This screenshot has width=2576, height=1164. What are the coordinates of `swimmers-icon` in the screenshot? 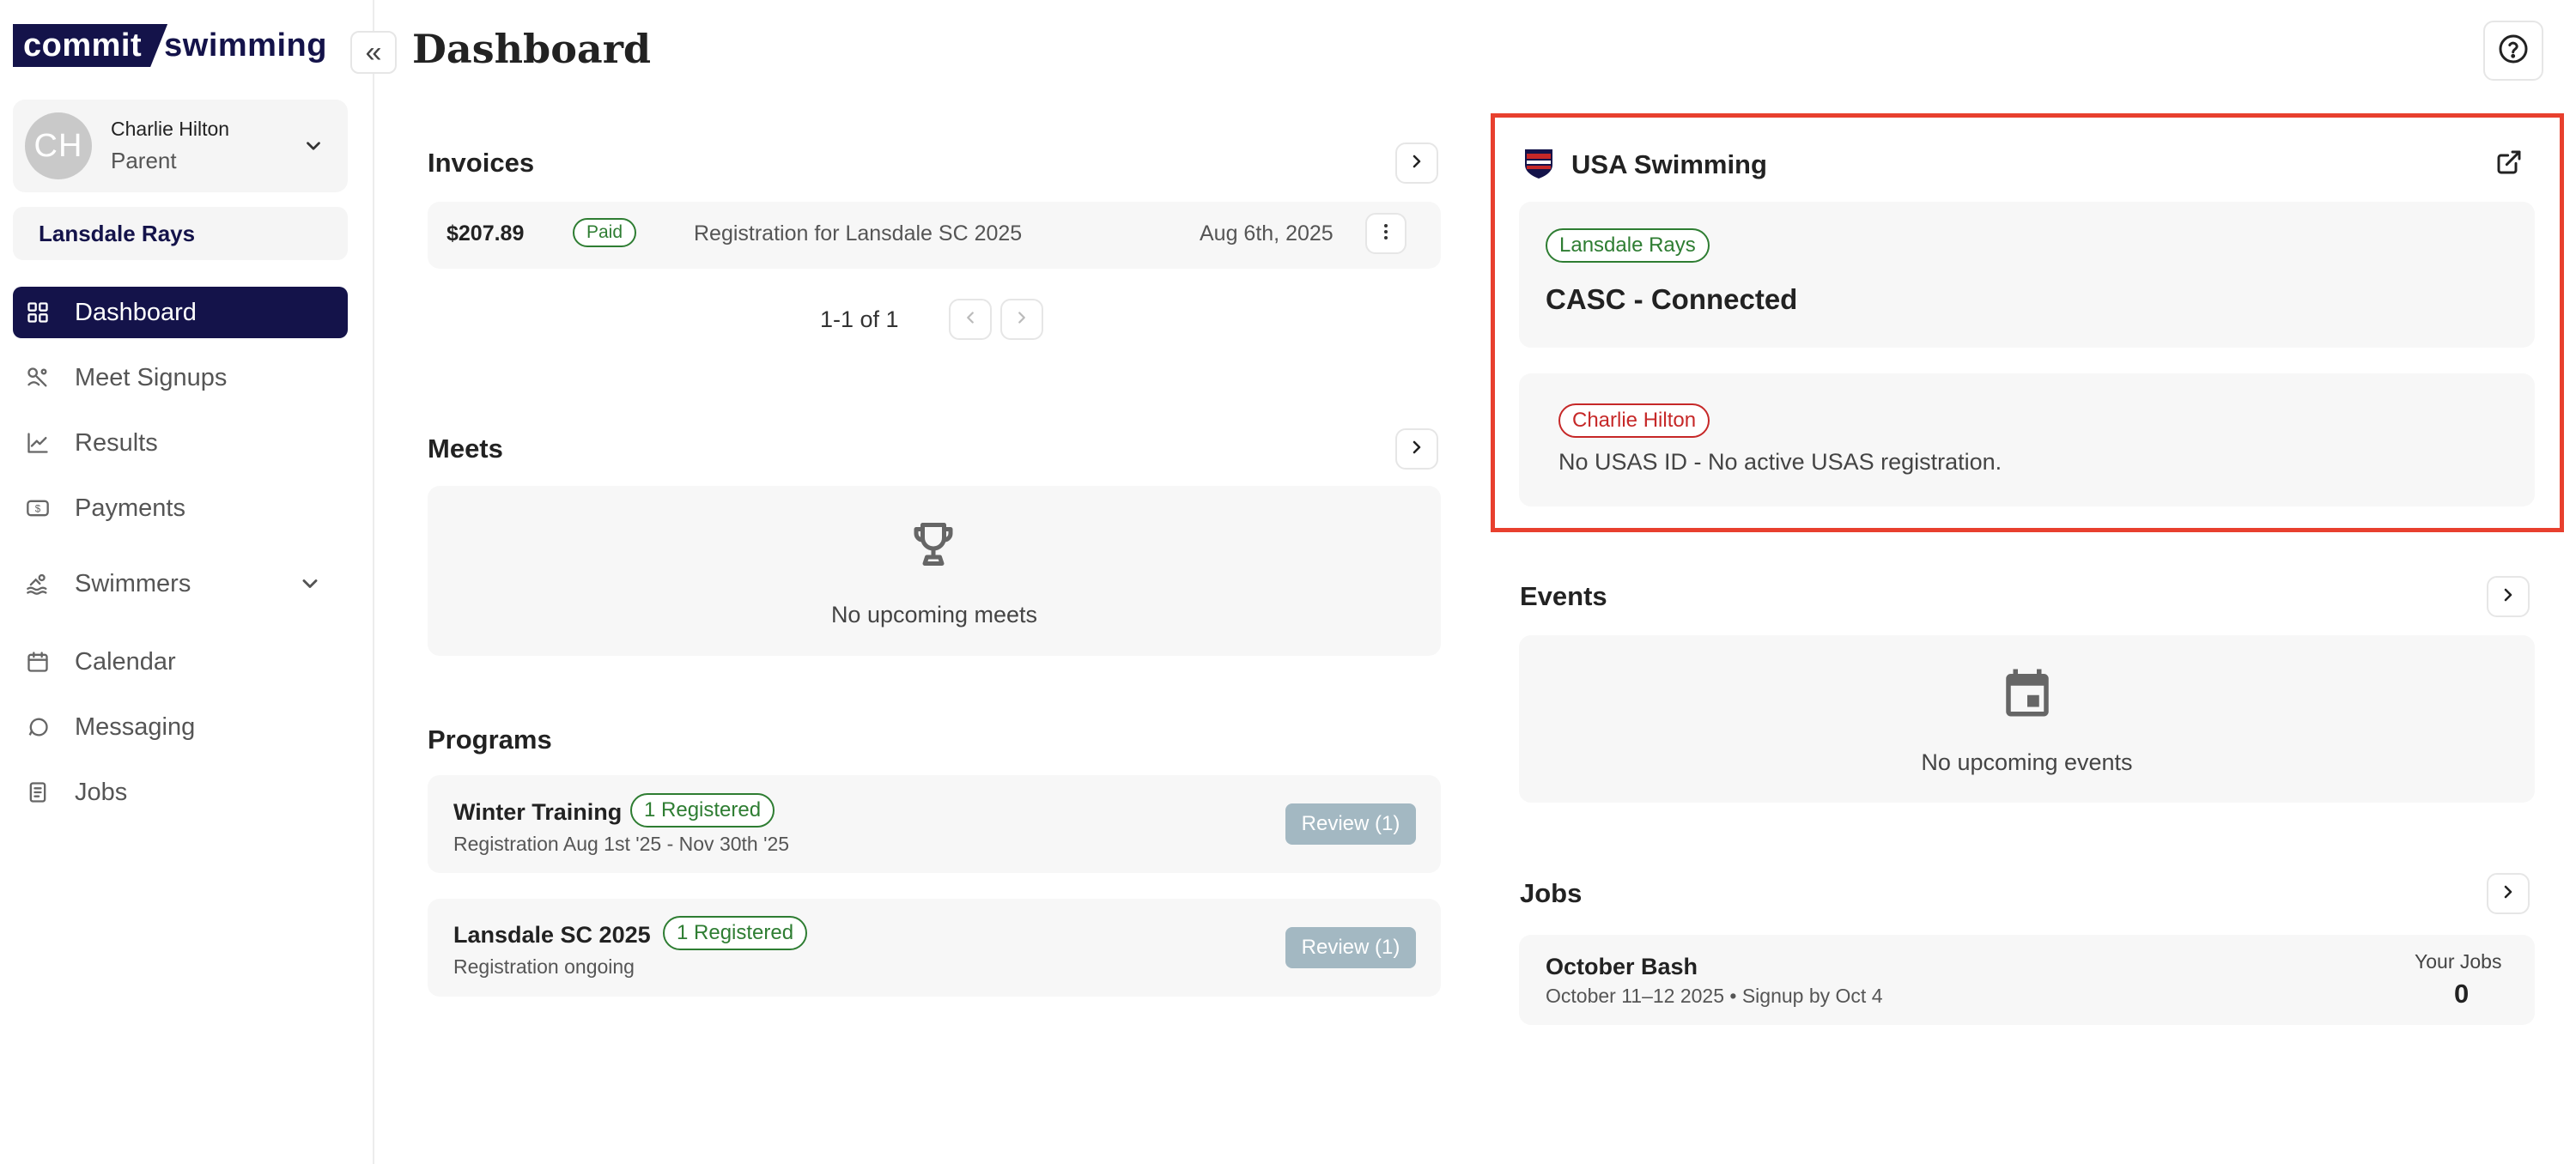 It's located at (38, 584).